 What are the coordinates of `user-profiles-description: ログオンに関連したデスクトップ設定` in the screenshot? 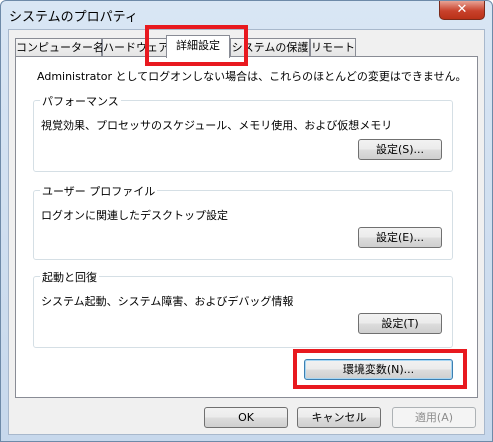 It's located at (134, 215).